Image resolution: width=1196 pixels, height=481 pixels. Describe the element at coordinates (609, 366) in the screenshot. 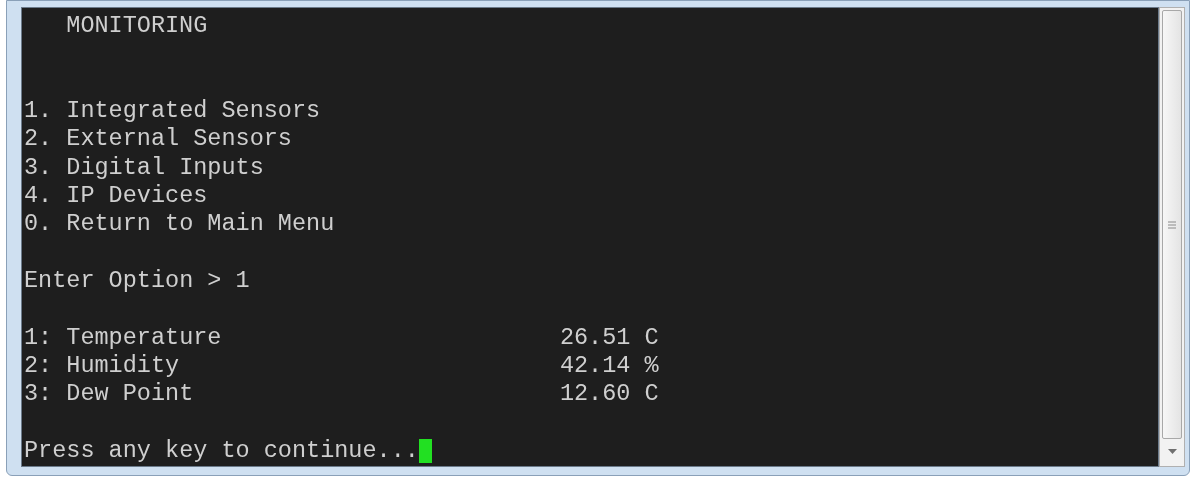

I see `reading-value: 42.14 %` at that location.